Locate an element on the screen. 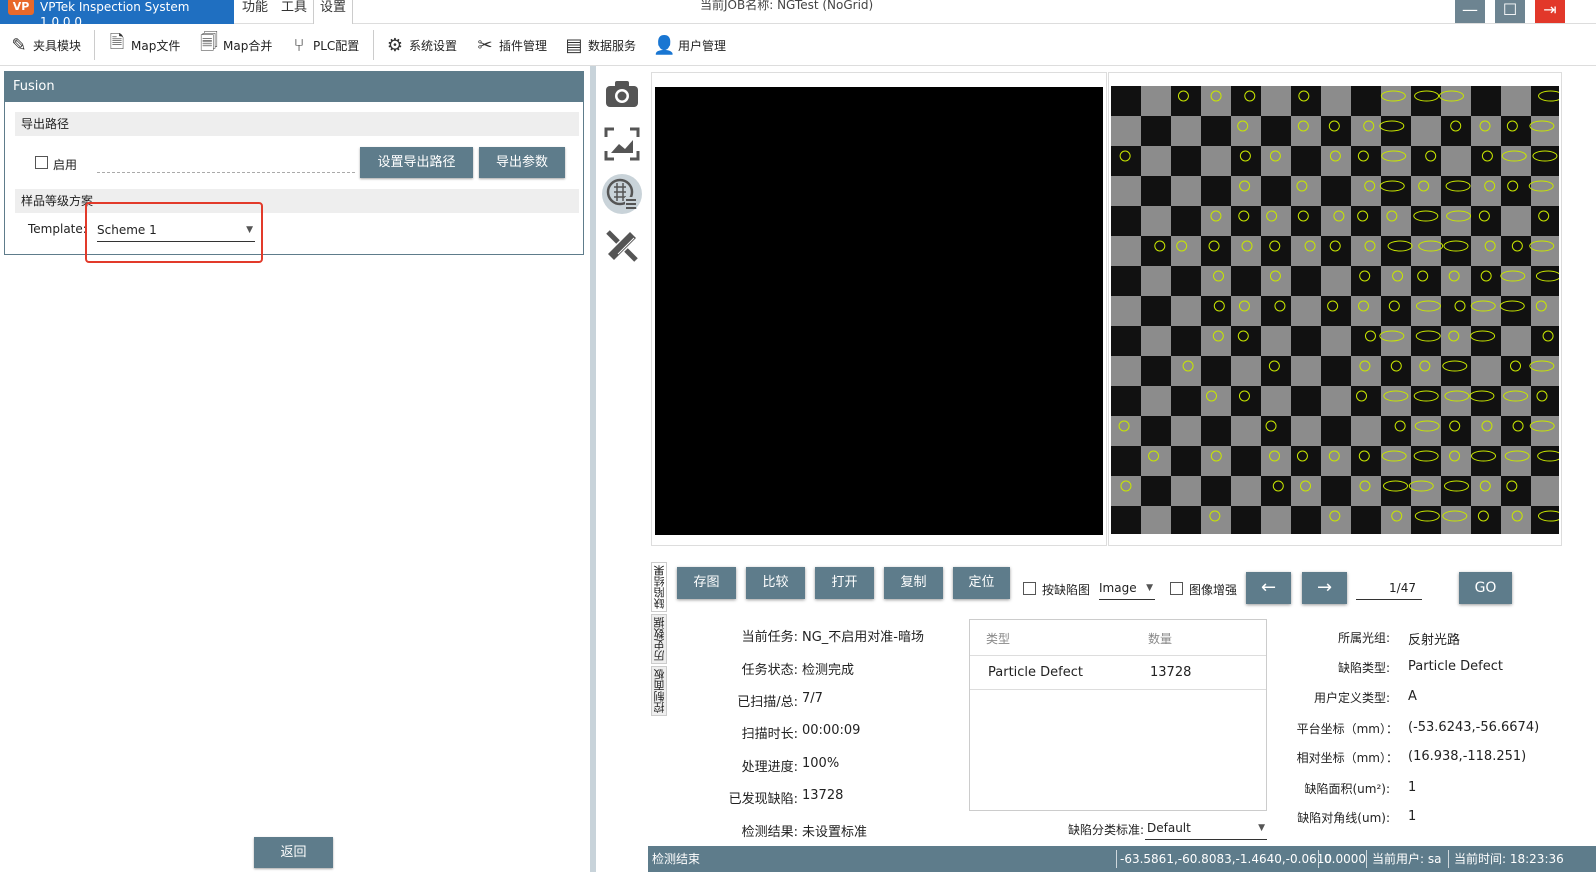  by-defect-checkbox is located at coordinates (1029, 588).